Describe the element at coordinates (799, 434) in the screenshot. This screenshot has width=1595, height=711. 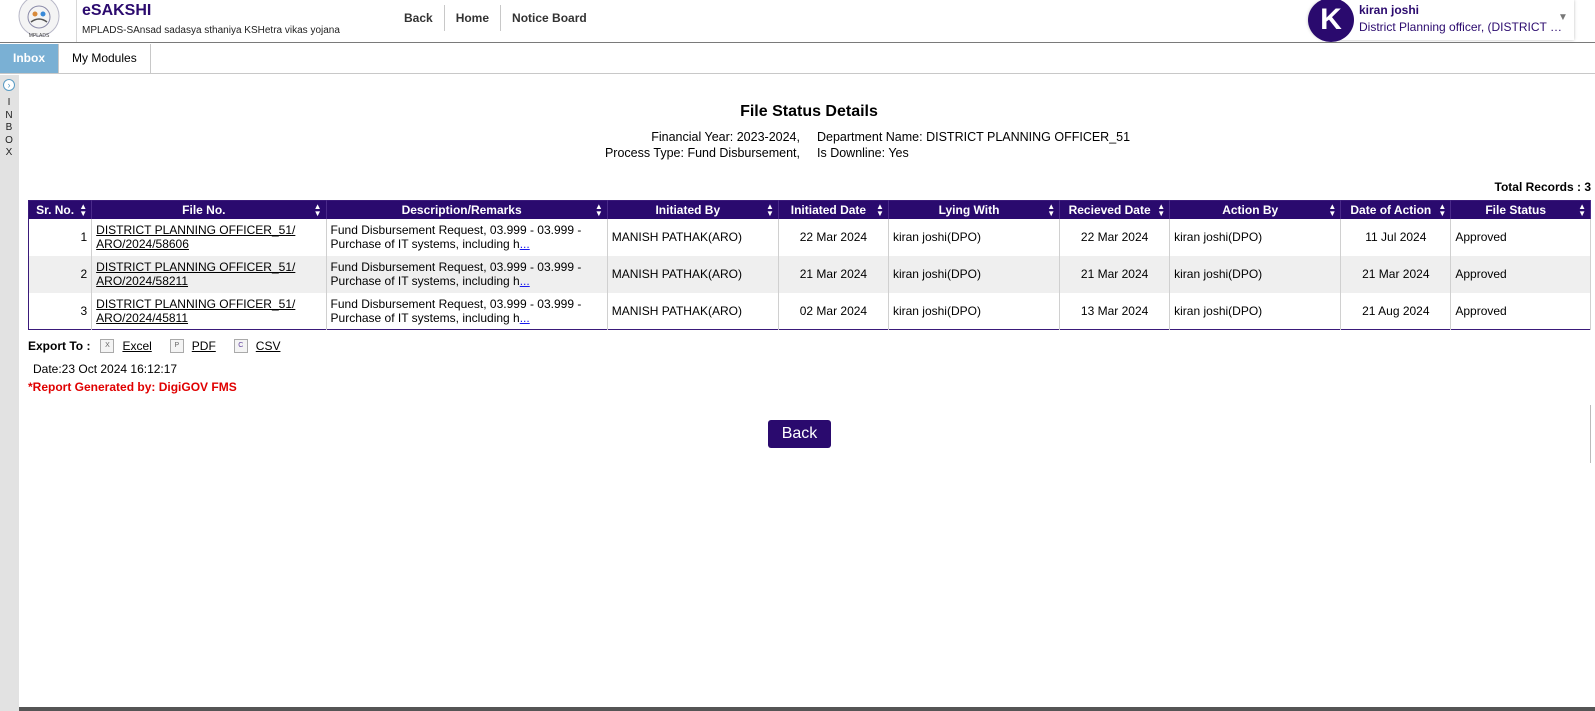
I see `back-button: Back` at that location.